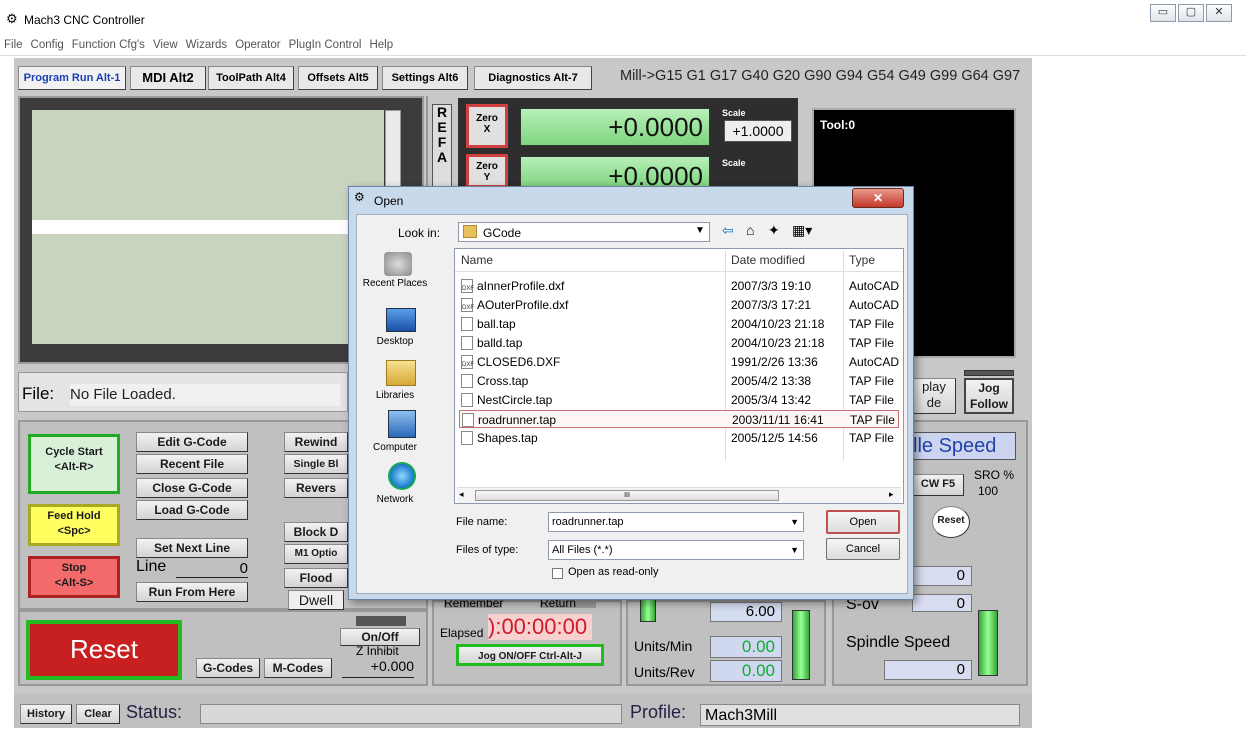  What do you see at coordinates (316, 600) in the screenshot?
I see `dwell-button: Dwell` at bounding box center [316, 600].